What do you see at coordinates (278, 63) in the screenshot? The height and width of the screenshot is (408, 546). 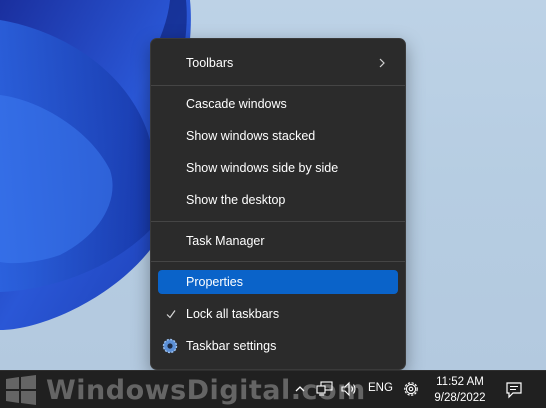 I see `menu-item-toolbars: Toolbars` at bounding box center [278, 63].